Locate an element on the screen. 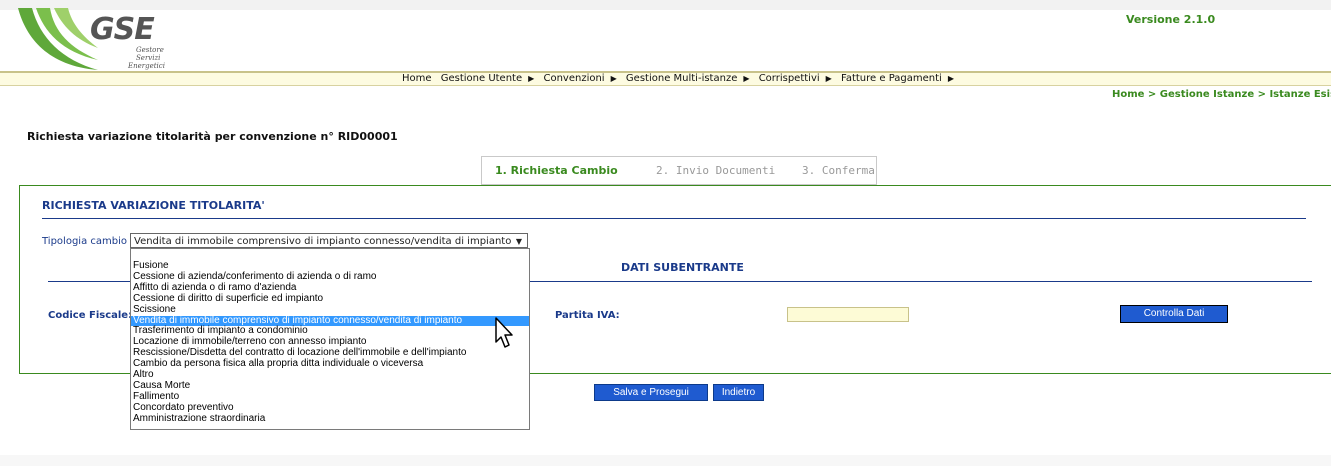 The height and width of the screenshot is (466, 1331). logo-sub-3: Energetici is located at coordinates (146, 66).